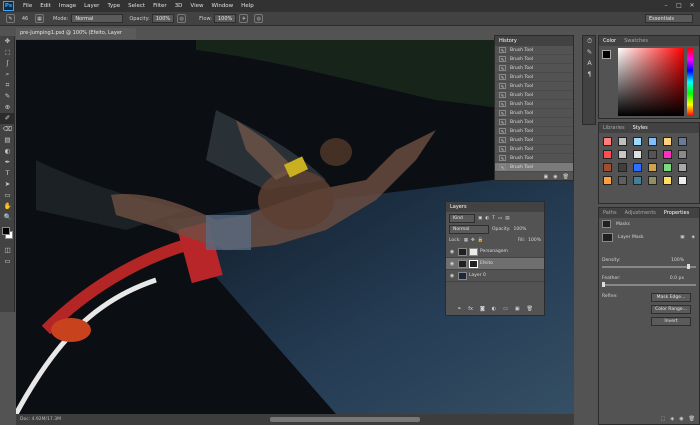 The image size is (700, 425). Describe the element at coordinates (666, 6) in the screenshot. I see `minimize-button: –` at that location.